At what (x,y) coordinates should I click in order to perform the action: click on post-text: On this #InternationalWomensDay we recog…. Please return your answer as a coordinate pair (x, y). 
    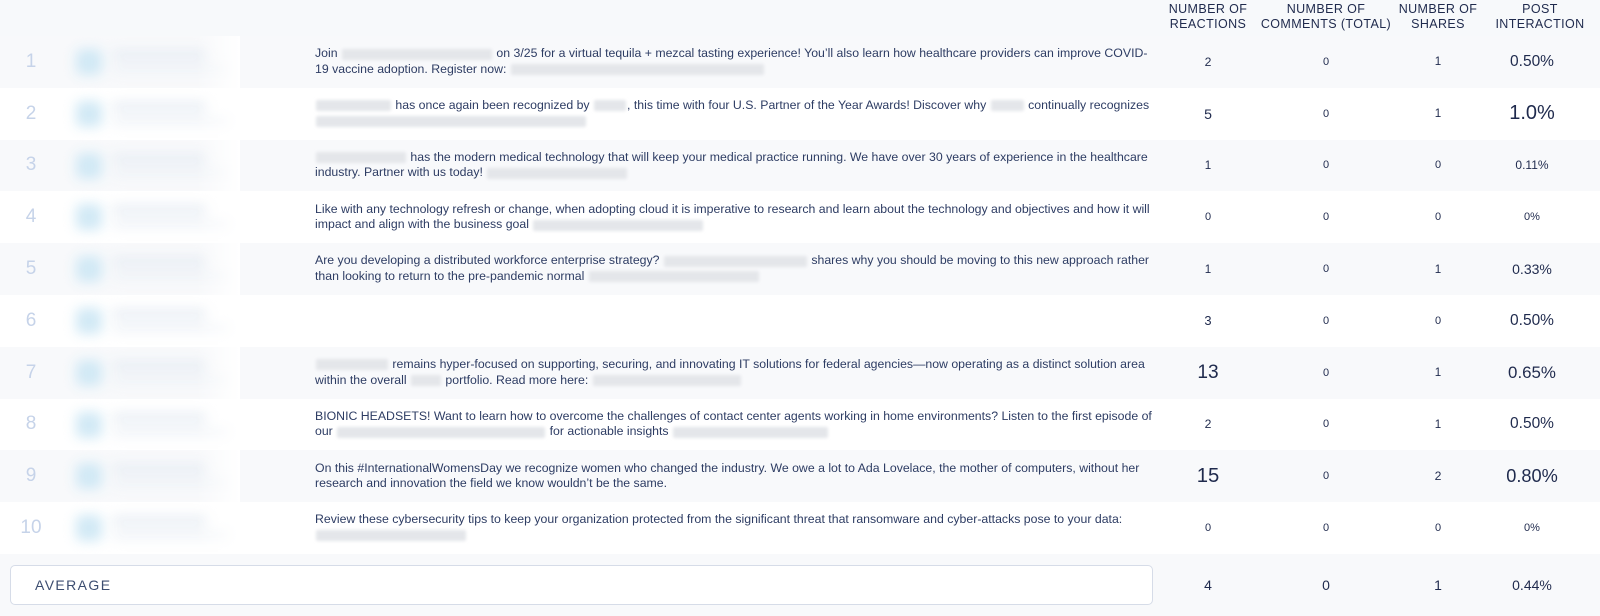
    Looking at the image, I should click on (727, 475).